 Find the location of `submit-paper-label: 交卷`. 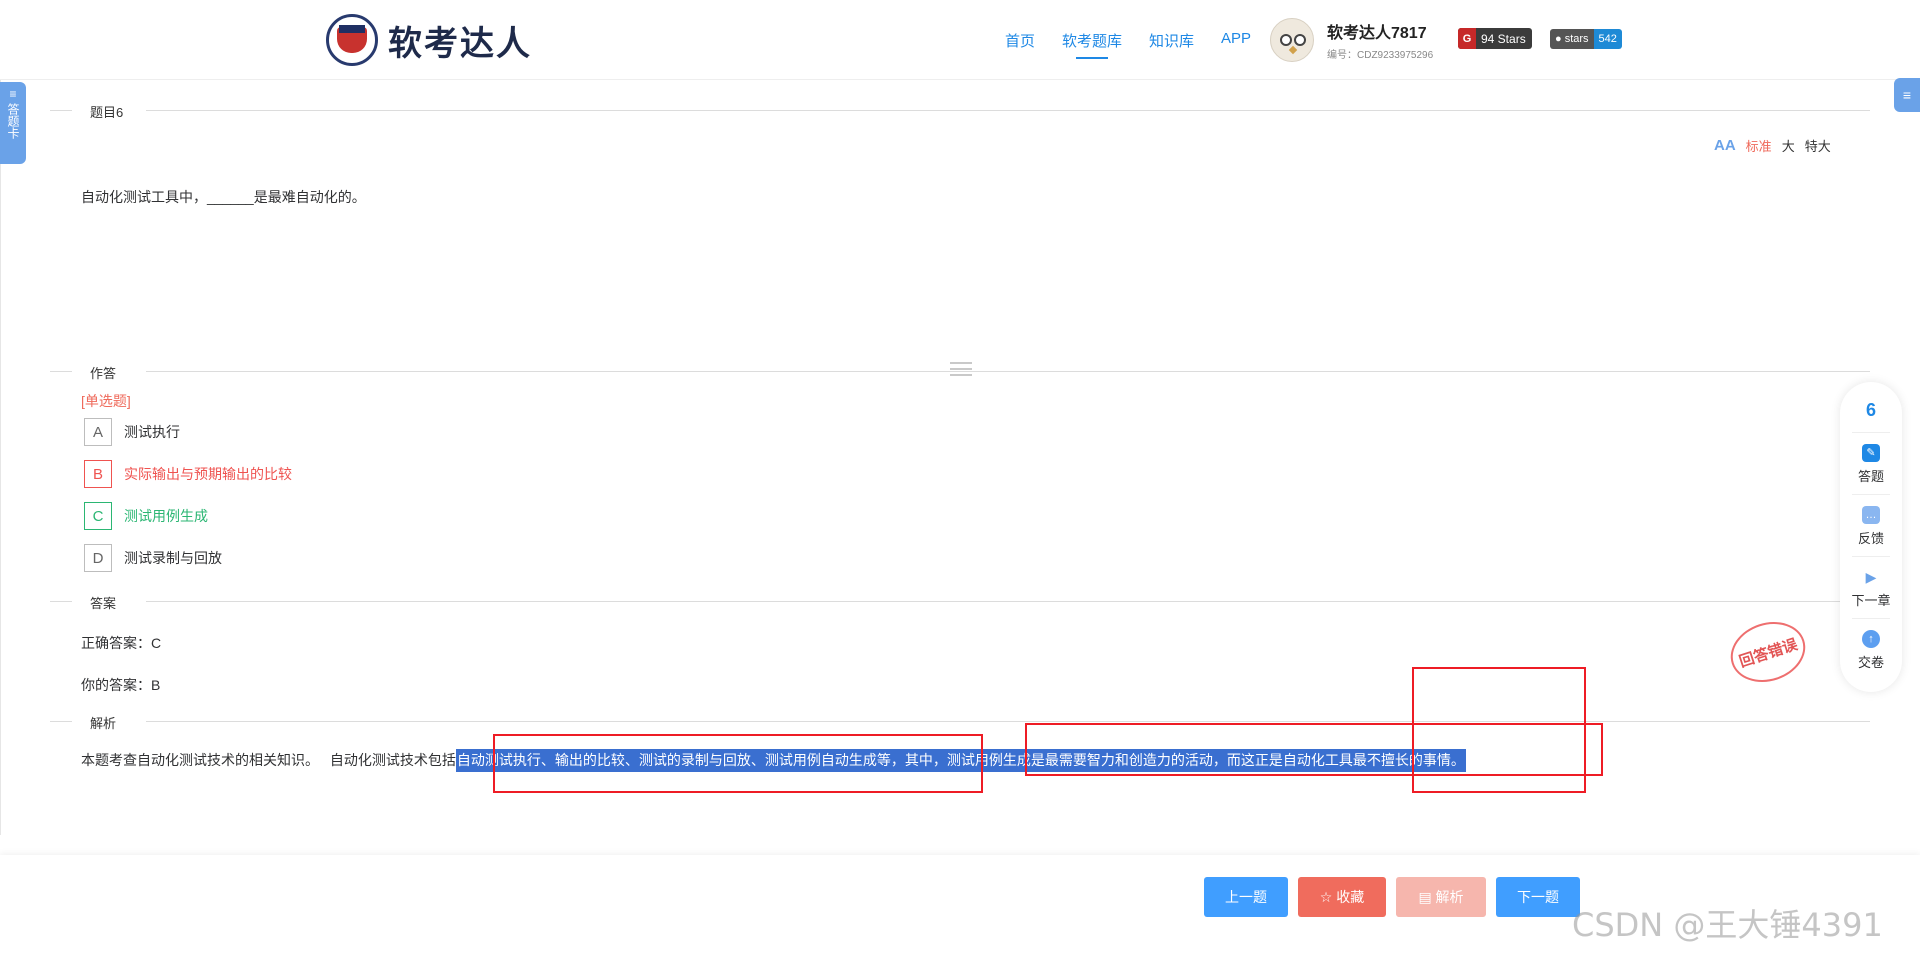

submit-paper-label: 交卷 is located at coordinates (1870, 662).